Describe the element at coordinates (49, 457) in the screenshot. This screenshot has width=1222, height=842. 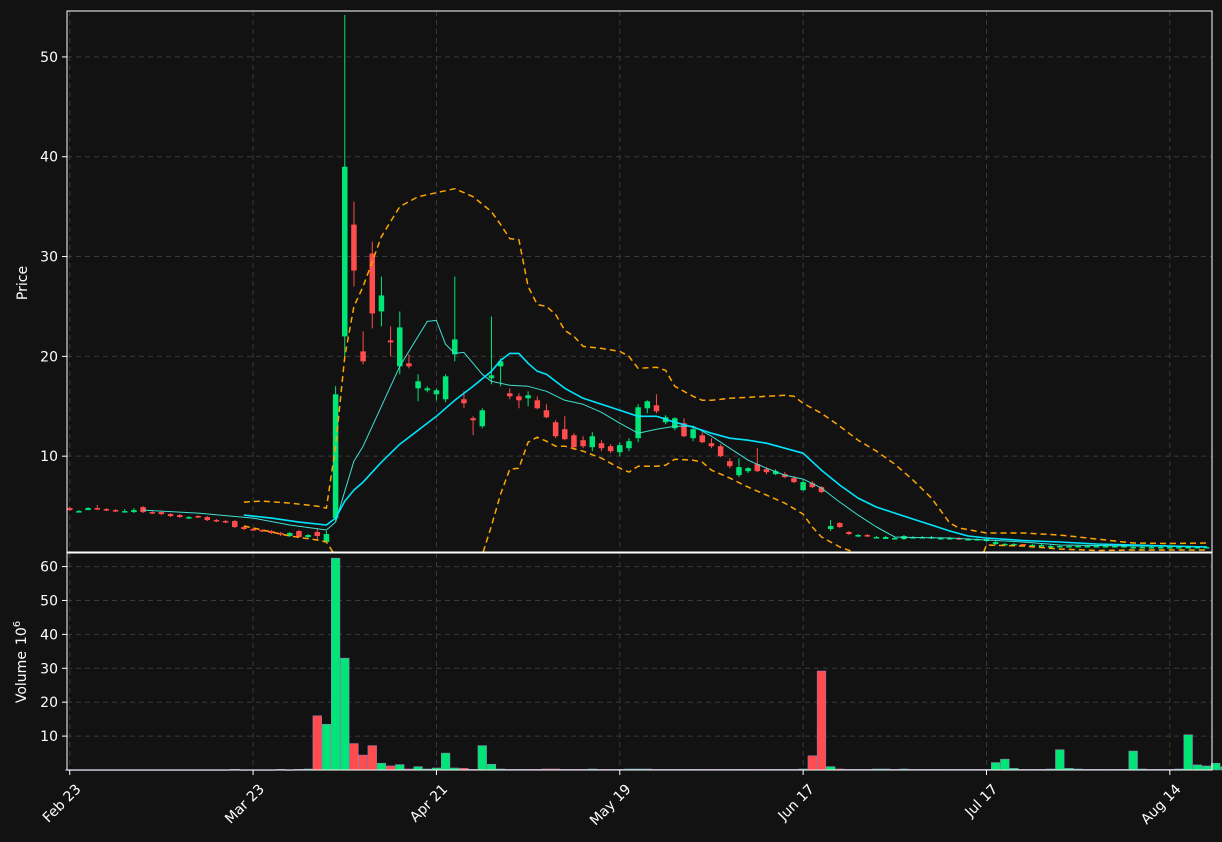
I see `price-tick-label: 10` at that location.